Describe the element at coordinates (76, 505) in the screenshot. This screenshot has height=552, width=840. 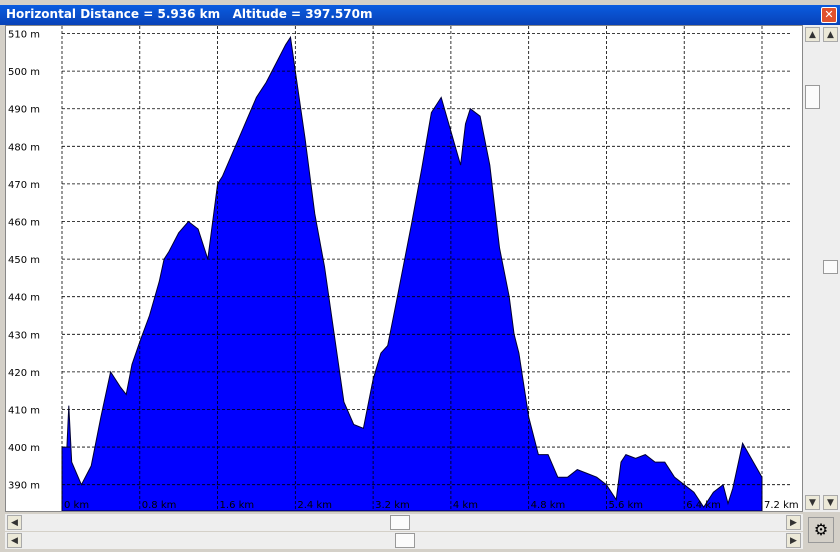
I see `x-tick-label: 0 km` at that location.